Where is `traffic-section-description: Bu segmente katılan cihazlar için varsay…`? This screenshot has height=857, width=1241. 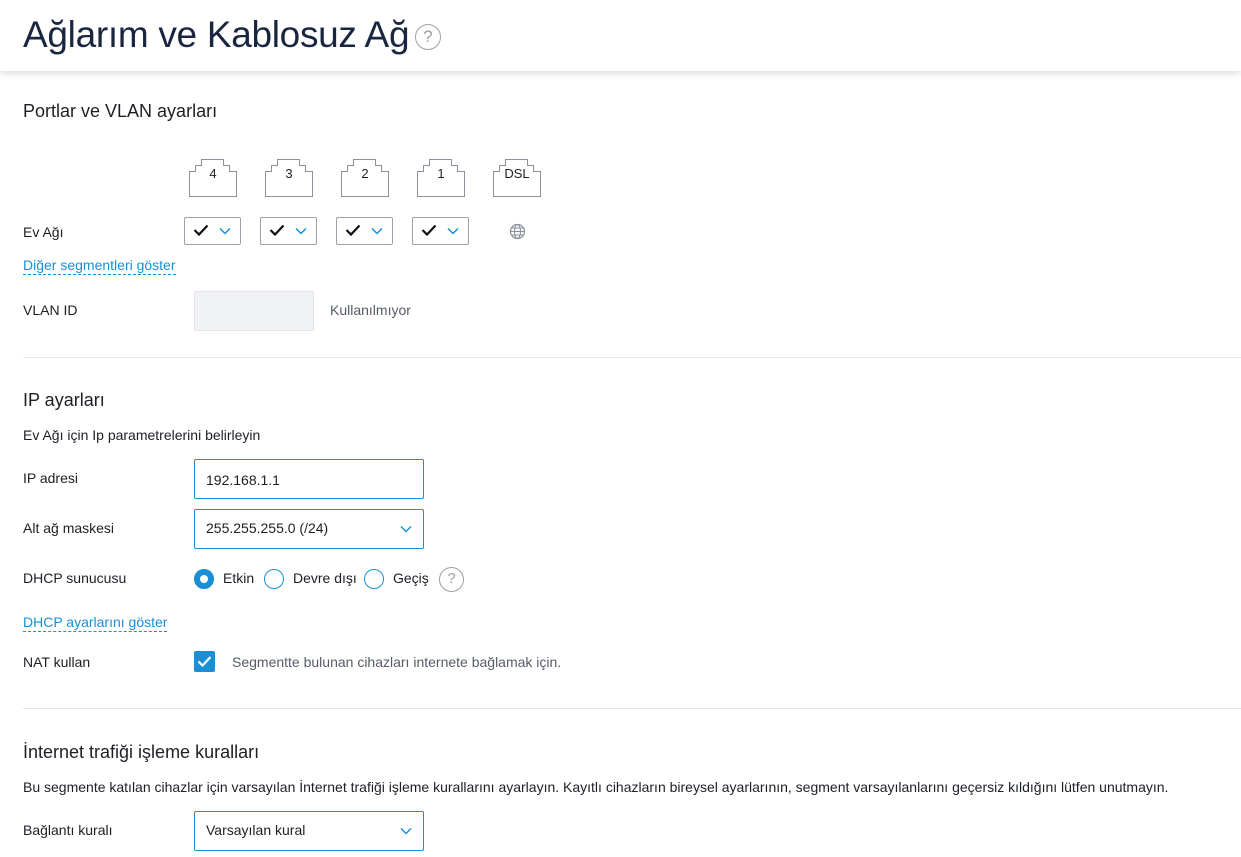
traffic-section-description: Bu segmente katılan cihazlar için varsay… is located at coordinates (596, 787).